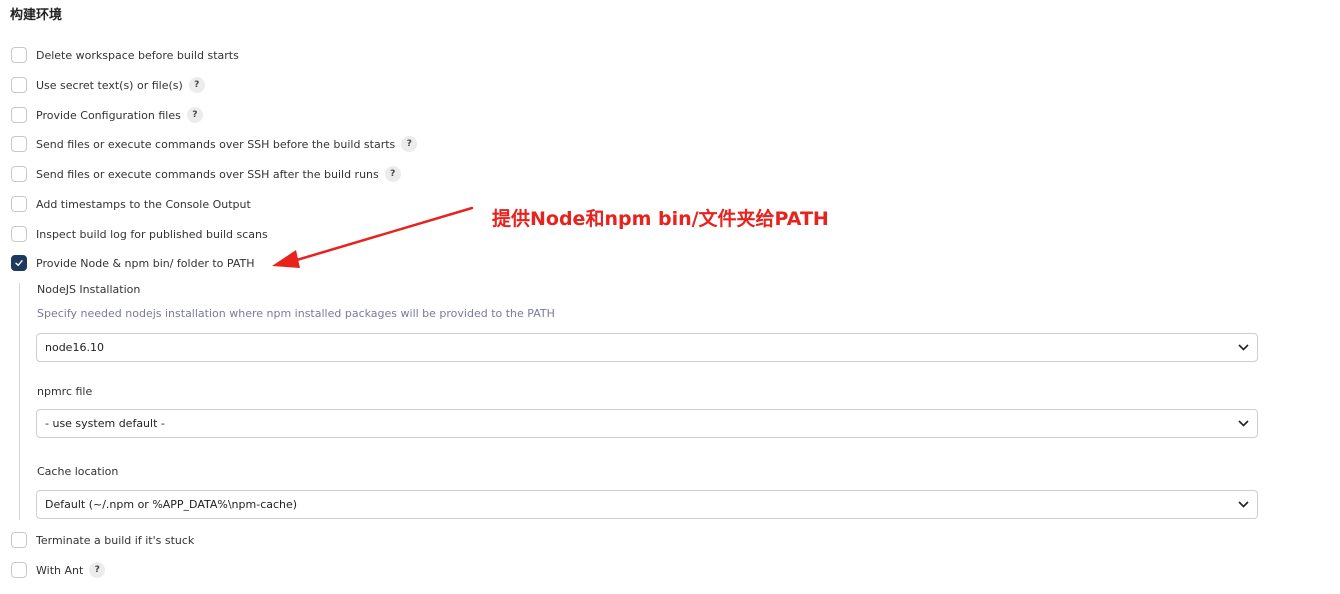 Image resolution: width=1340 pixels, height=594 pixels. Describe the element at coordinates (143, 204) in the screenshot. I see `option-label: Add timestamps to the Console Output` at that location.